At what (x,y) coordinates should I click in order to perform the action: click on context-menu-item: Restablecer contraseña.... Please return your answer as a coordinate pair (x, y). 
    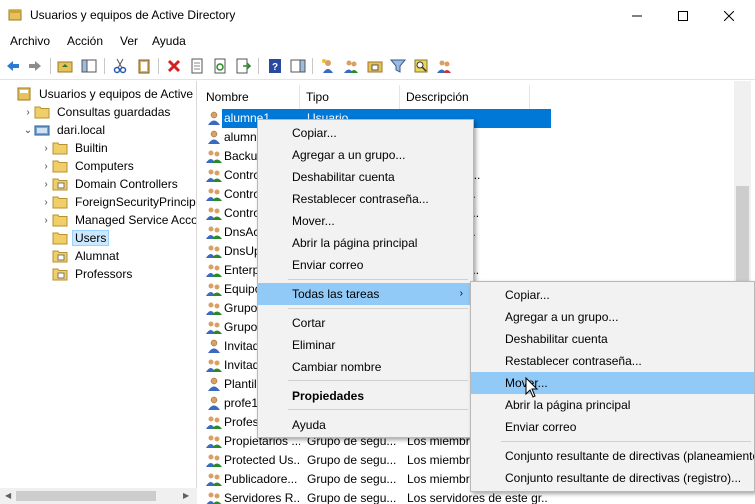
    Looking at the image, I should click on (365, 199).